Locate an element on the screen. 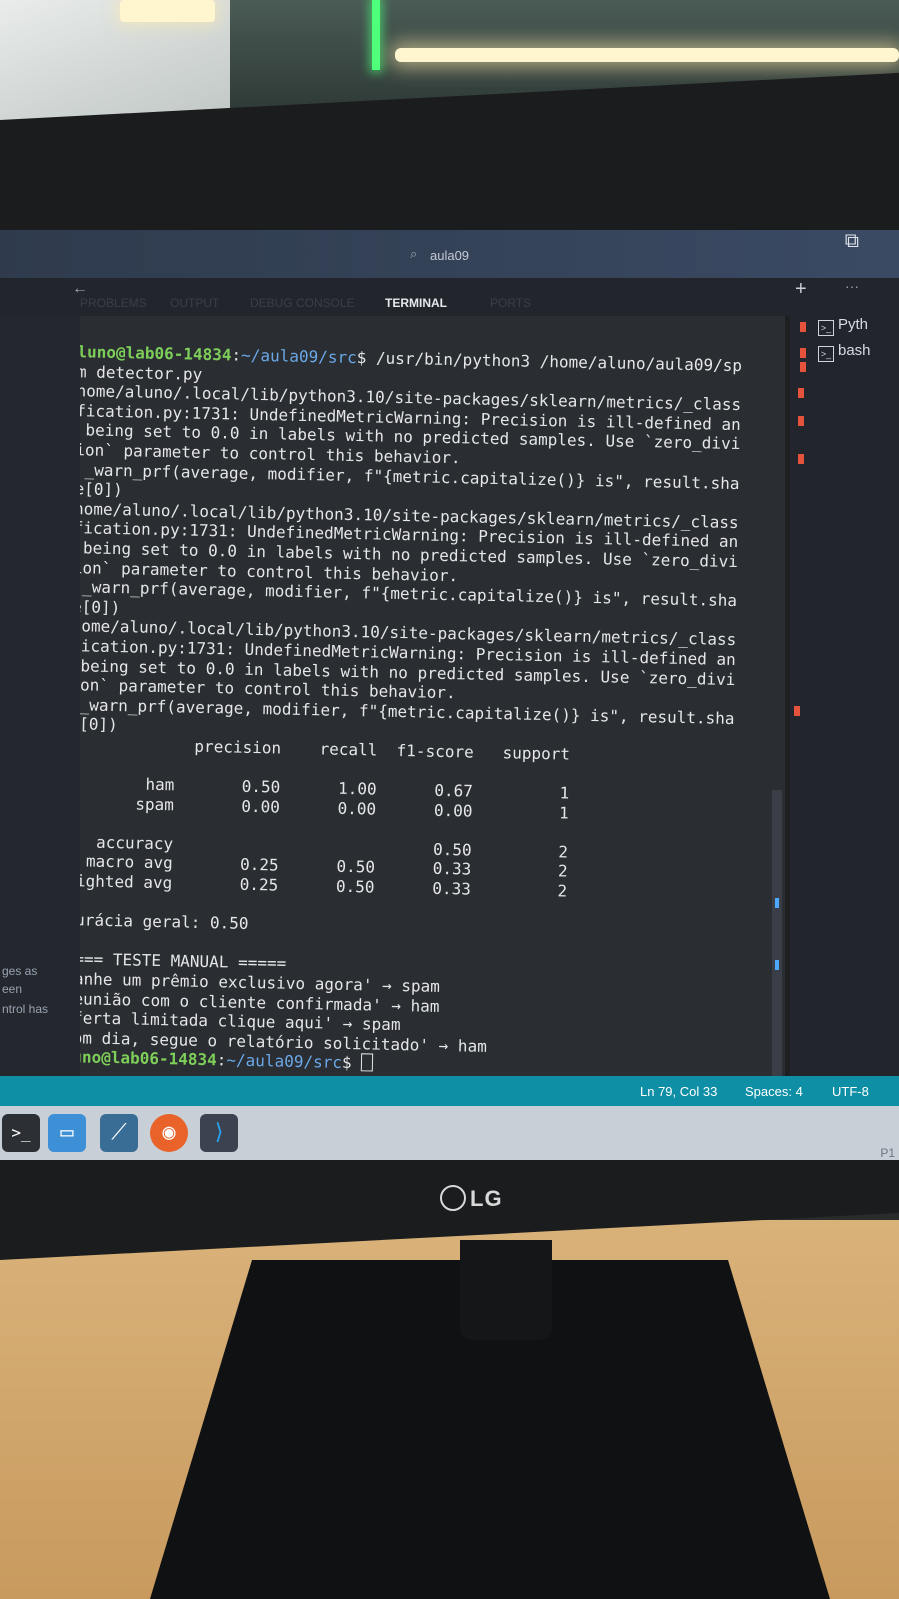 The width and height of the screenshot is (899, 1599). files-icon: ▭ is located at coordinates (67, 1133).